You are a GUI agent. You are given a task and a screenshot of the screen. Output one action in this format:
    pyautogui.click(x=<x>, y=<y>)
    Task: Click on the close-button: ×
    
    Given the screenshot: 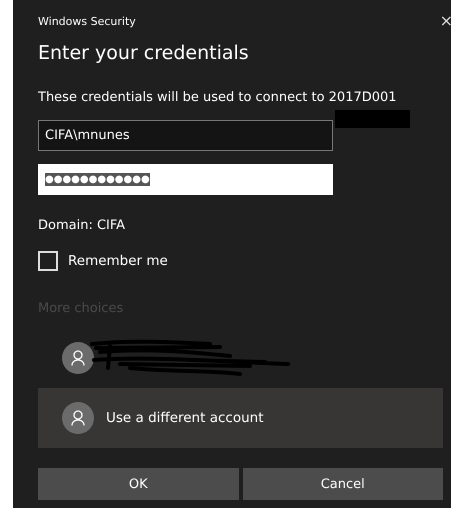 What is the action you would take?
    pyautogui.click(x=445, y=21)
    